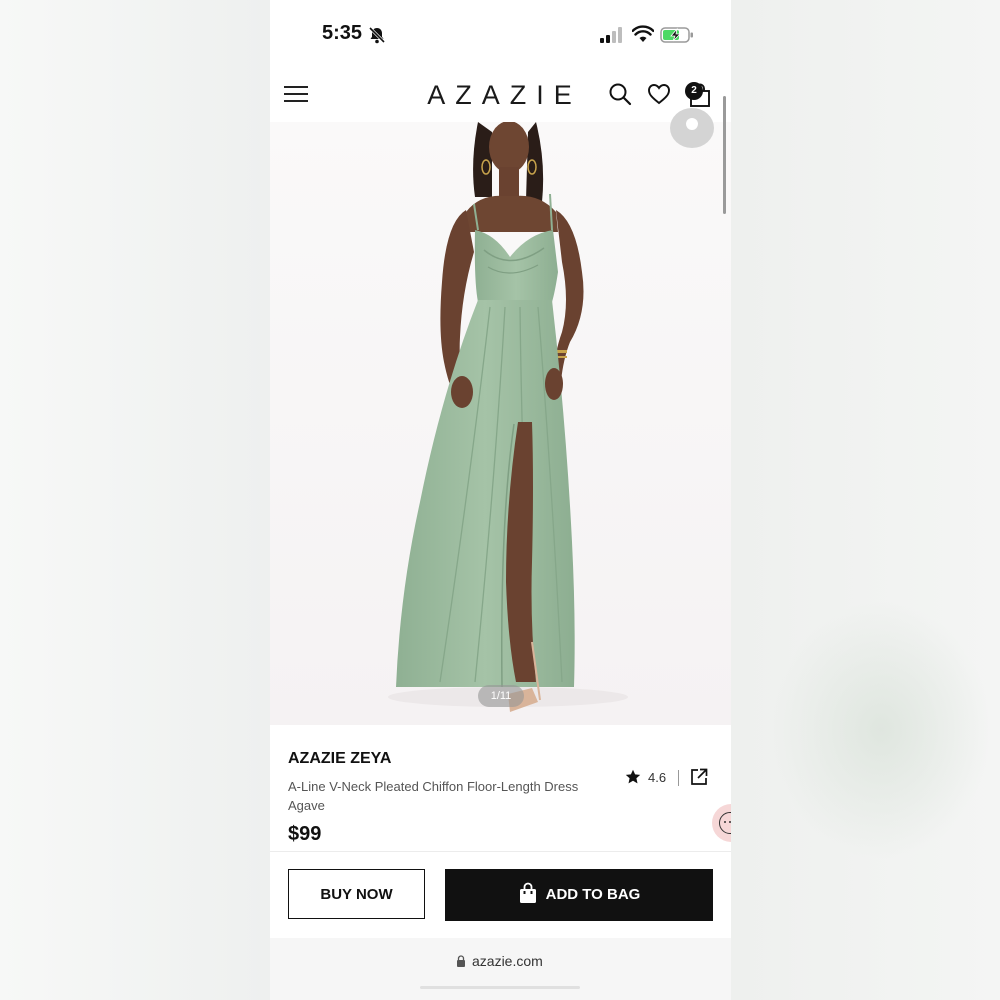  What do you see at coordinates (340, 758) in the screenshot?
I see `product-brand: AZAZIE ZEYA` at bounding box center [340, 758].